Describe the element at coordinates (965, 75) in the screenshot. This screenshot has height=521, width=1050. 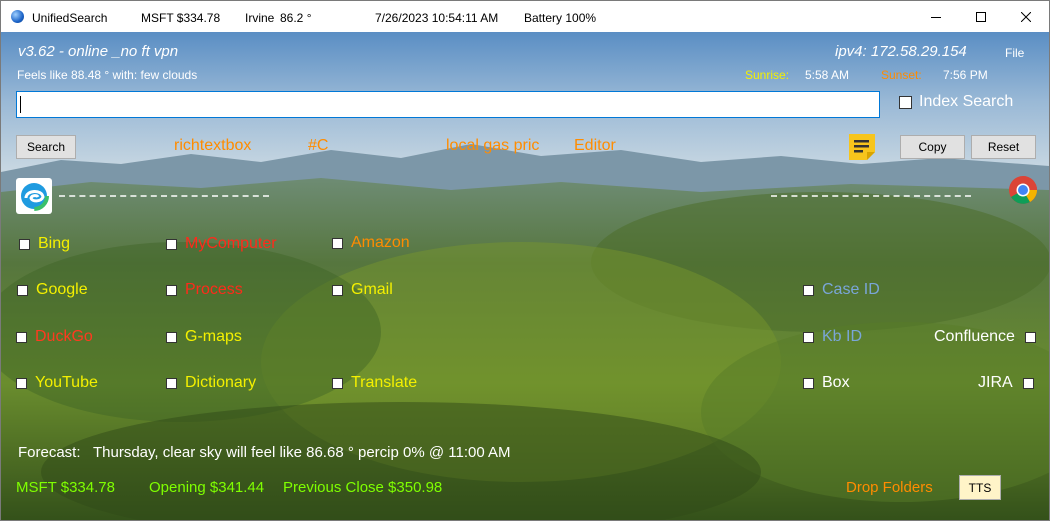
I see `sunset-time: 7:56 PM` at that location.